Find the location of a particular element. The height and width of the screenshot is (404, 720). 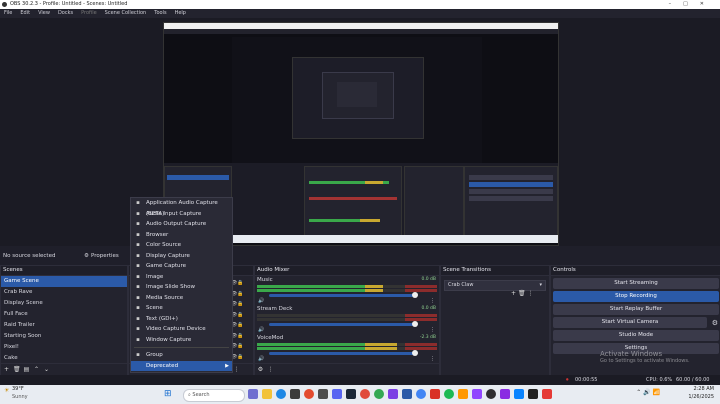

context-menu-item: ▪ Scene is located at coordinates (181, 308).